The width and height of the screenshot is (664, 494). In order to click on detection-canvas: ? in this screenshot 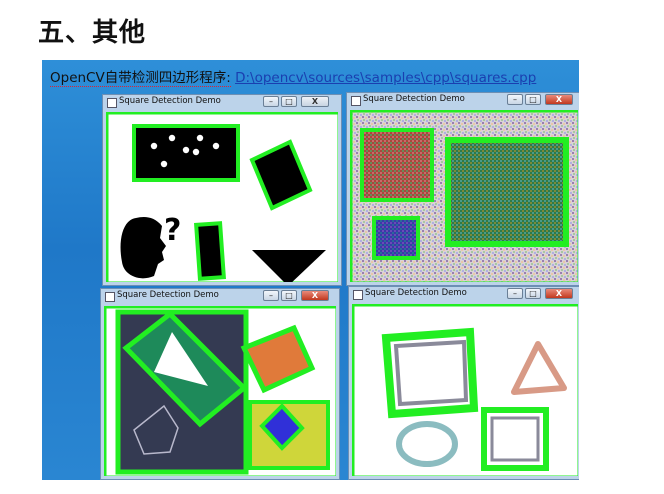, I will do `click(222, 197)`.